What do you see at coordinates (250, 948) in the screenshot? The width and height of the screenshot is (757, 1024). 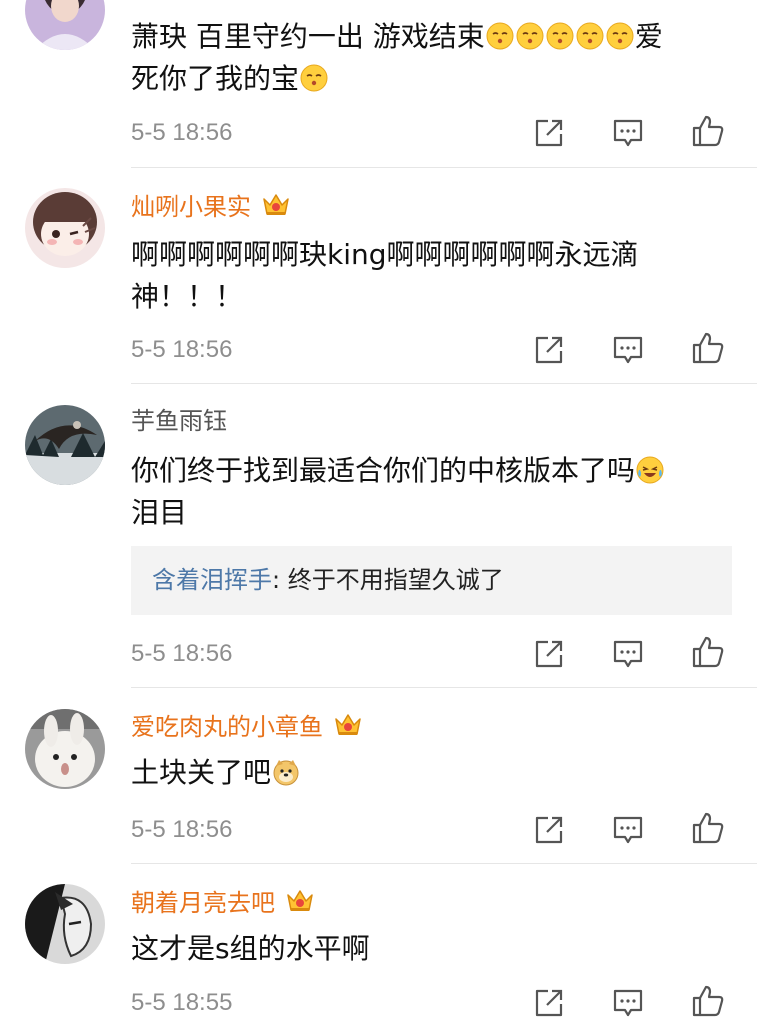 I see `comment-text: 这才是s组的水平啊` at bounding box center [250, 948].